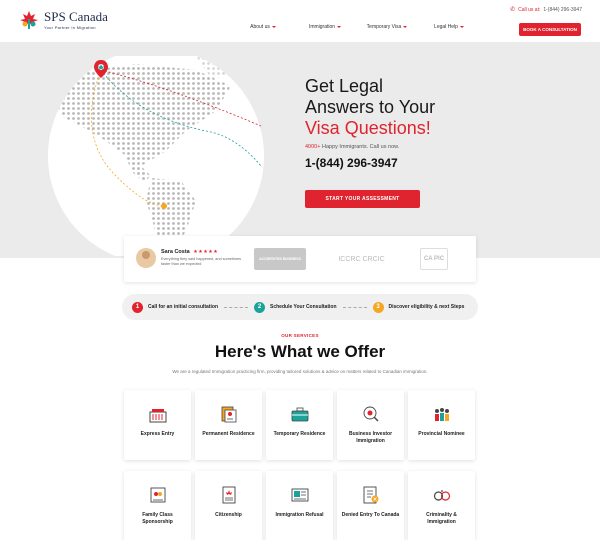  I want to click on brand-name: SPS Canada, so click(76, 16).